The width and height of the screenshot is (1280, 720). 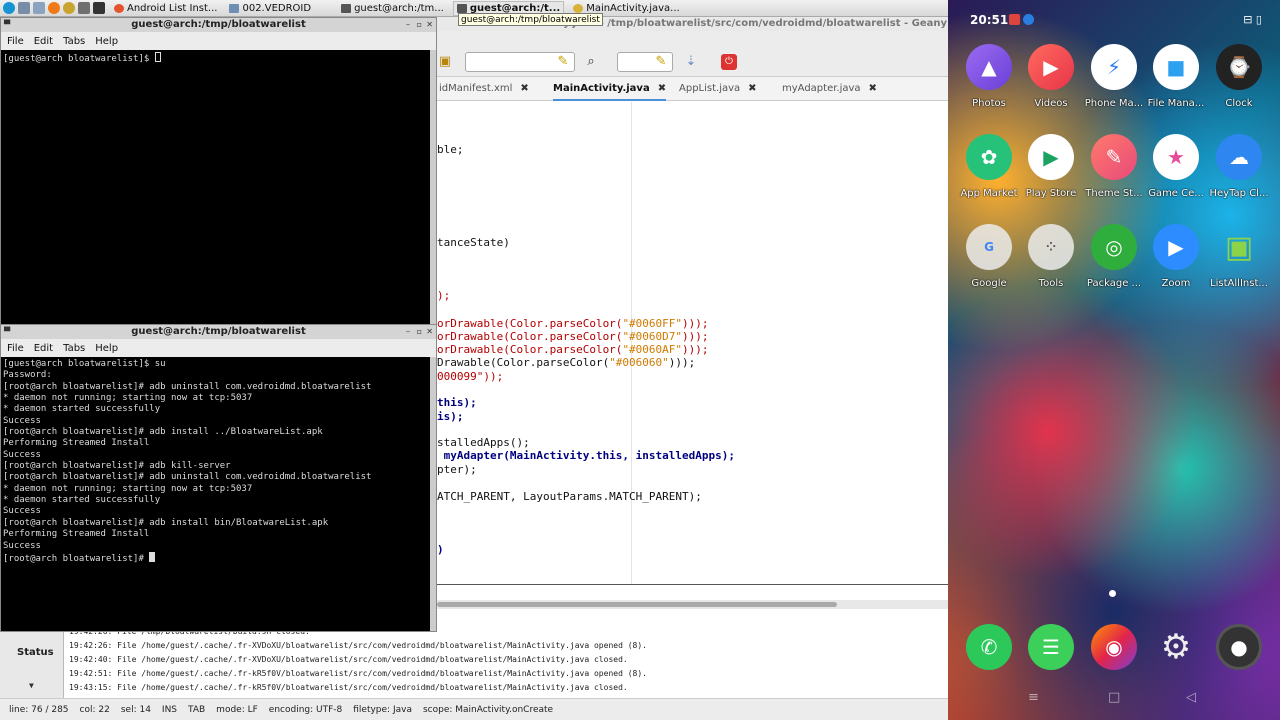 I want to click on clear-goto-broom-icon: ✎, so click(x=661, y=62).